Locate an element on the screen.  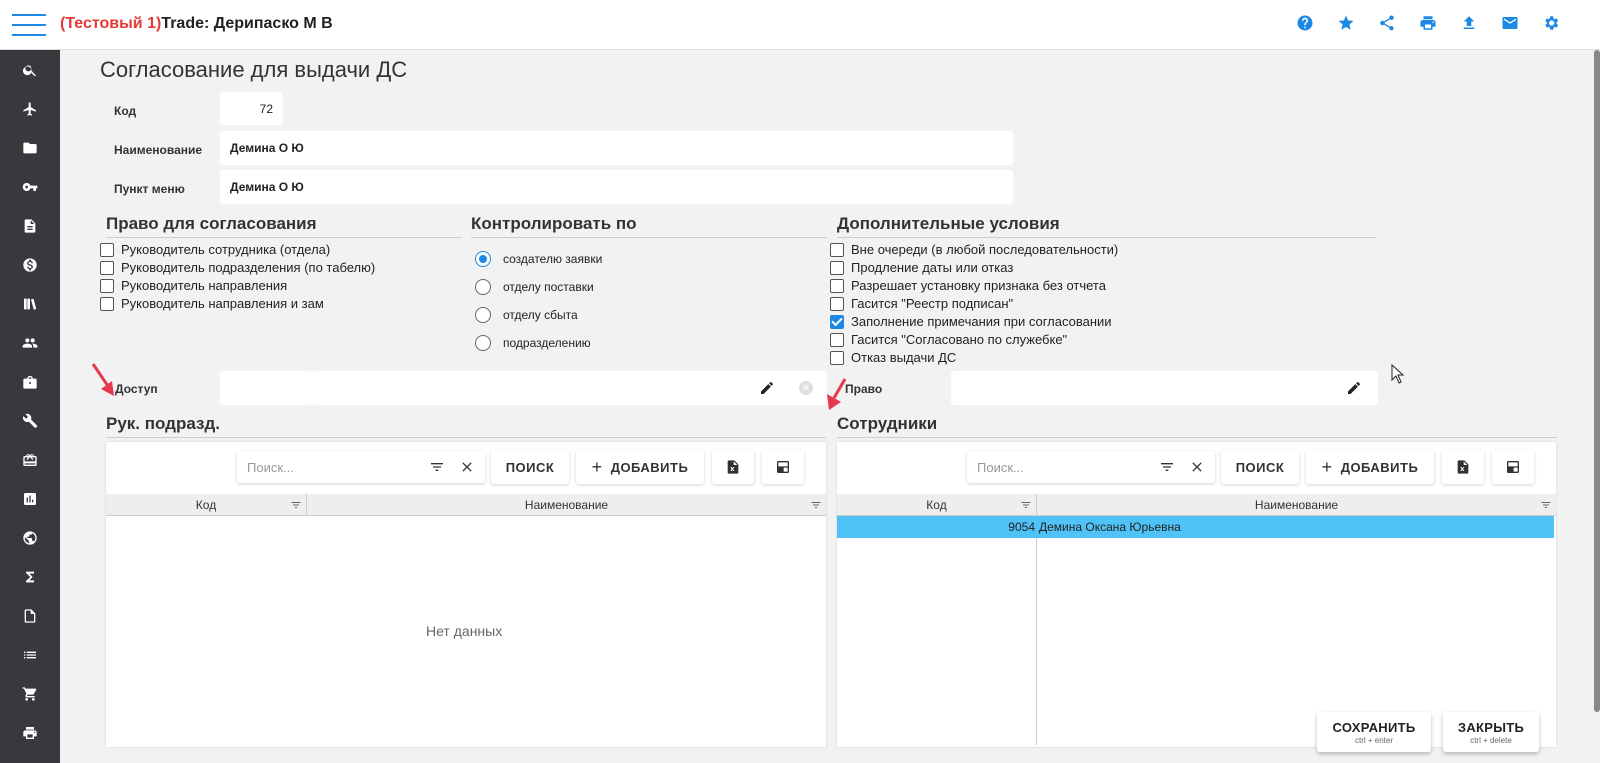
access-edit-icon is located at coordinates (767, 388).